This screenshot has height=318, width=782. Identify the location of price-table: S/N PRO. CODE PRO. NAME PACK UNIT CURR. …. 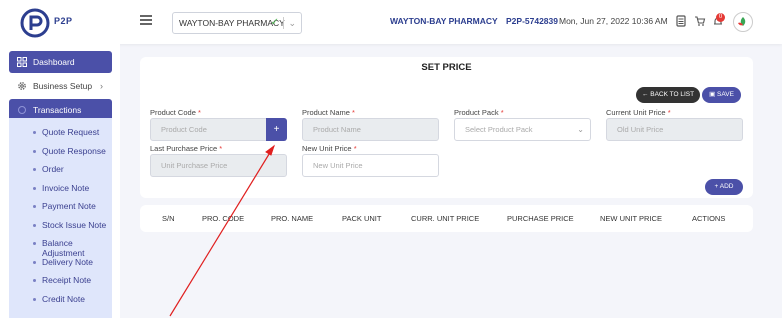
(446, 218).